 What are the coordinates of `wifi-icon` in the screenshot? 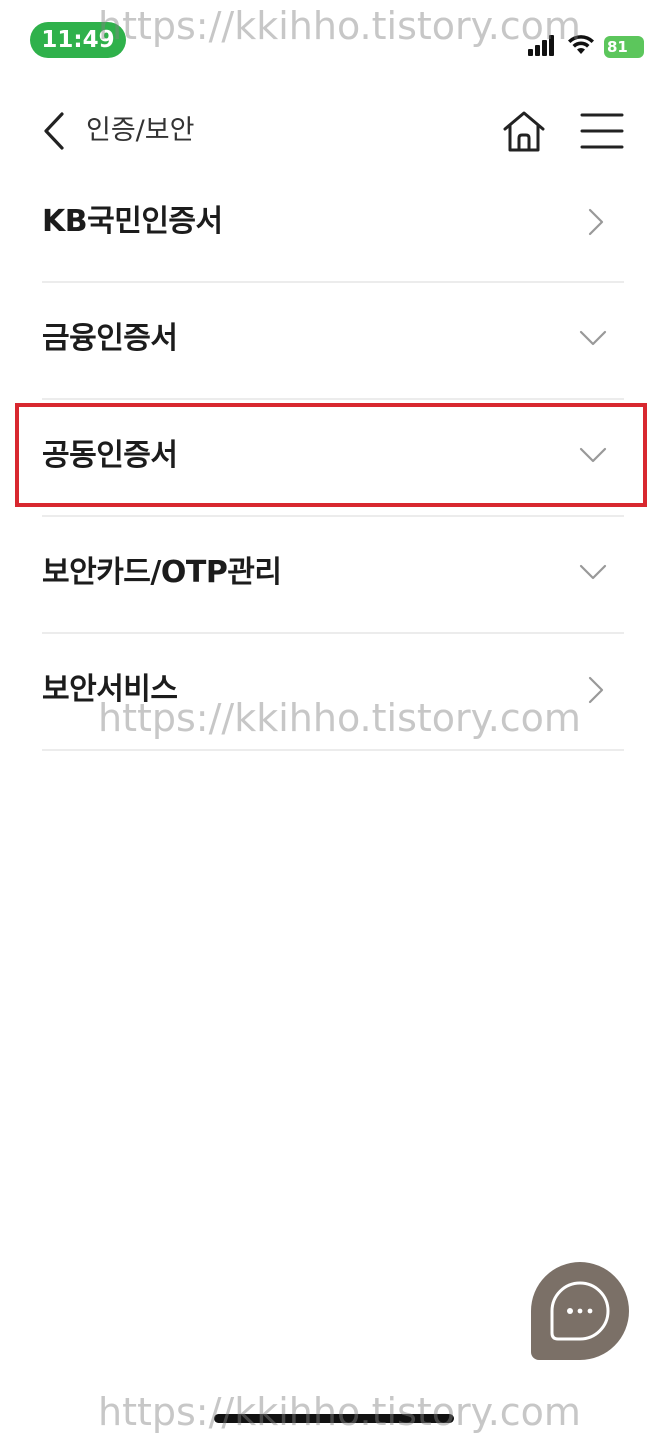 It's located at (581, 44).